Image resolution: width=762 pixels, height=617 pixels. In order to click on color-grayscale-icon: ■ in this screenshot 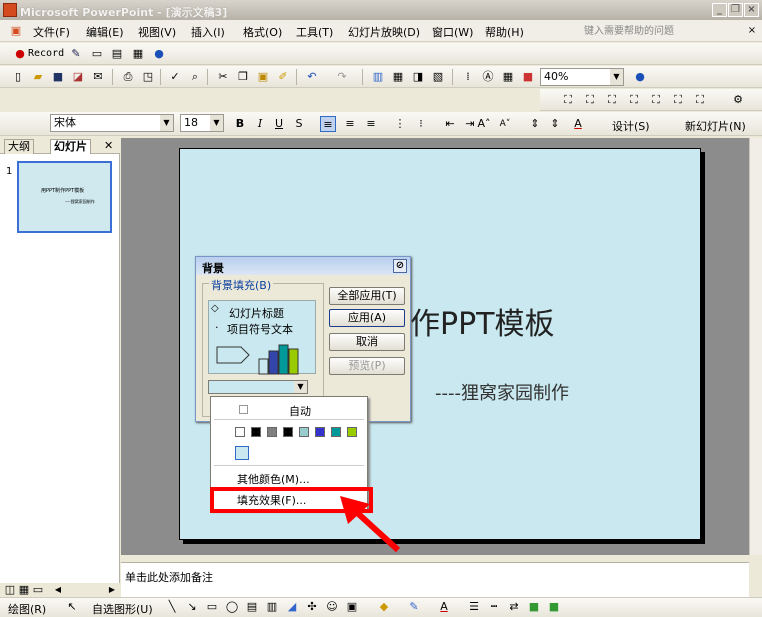, I will do `click(528, 77)`.